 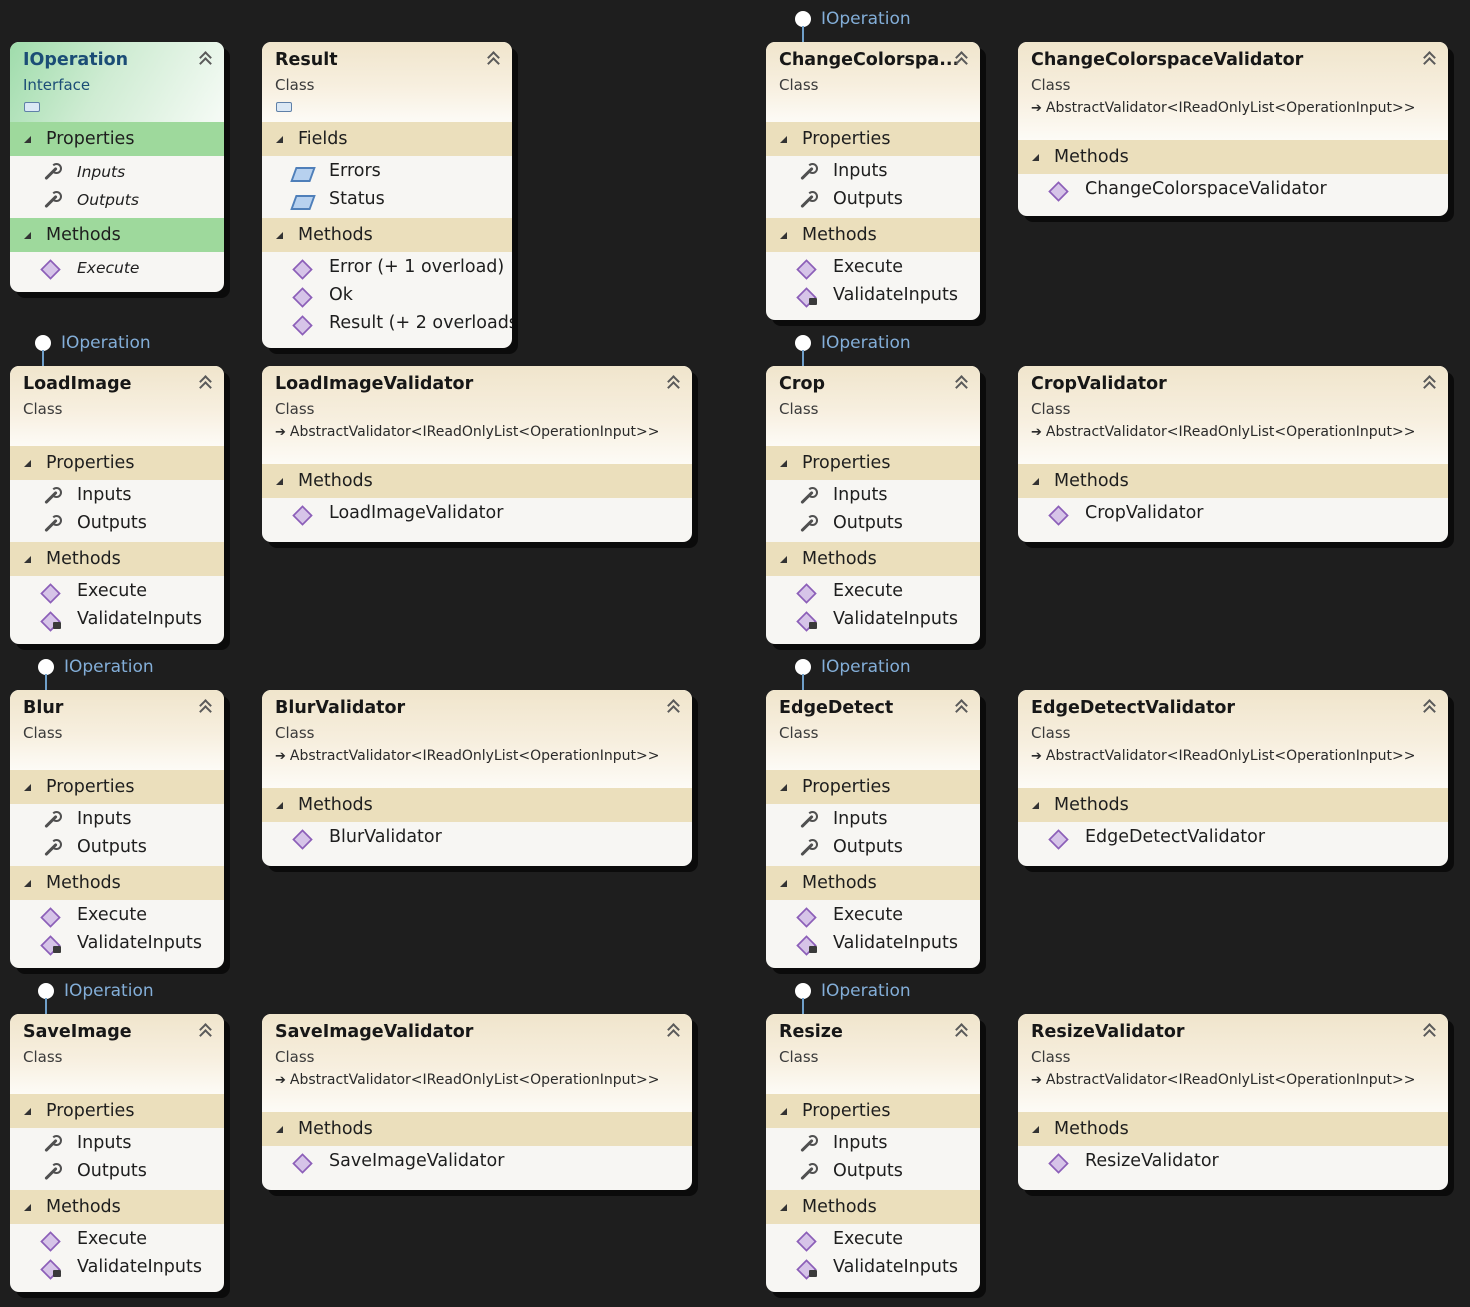 What do you see at coordinates (387, 200) in the screenshot?
I see `member-item: Status` at bounding box center [387, 200].